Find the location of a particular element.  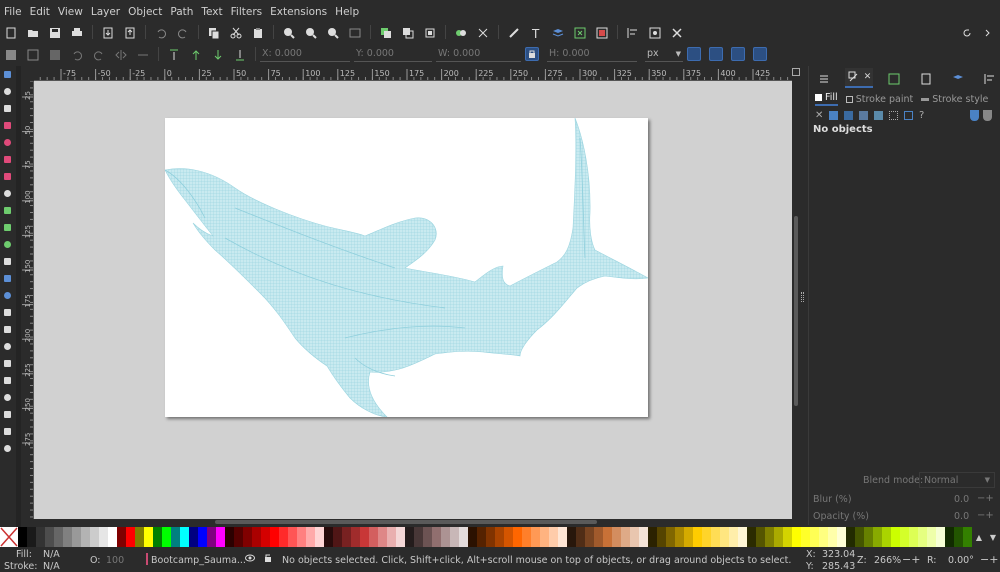

menu-path: Path is located at coordinates (181, 12).